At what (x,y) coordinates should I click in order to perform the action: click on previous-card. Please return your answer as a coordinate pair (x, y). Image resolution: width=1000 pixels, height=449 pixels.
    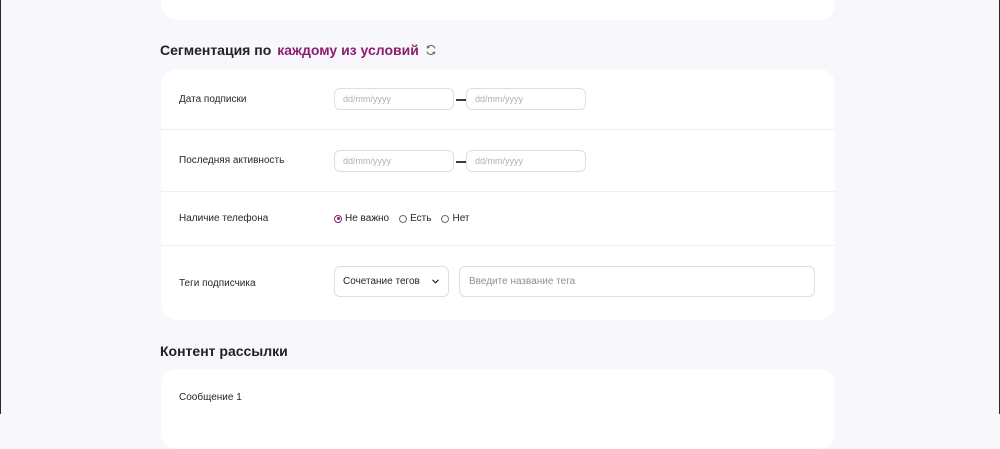
    Looking at the image, I should click on (498, 10).